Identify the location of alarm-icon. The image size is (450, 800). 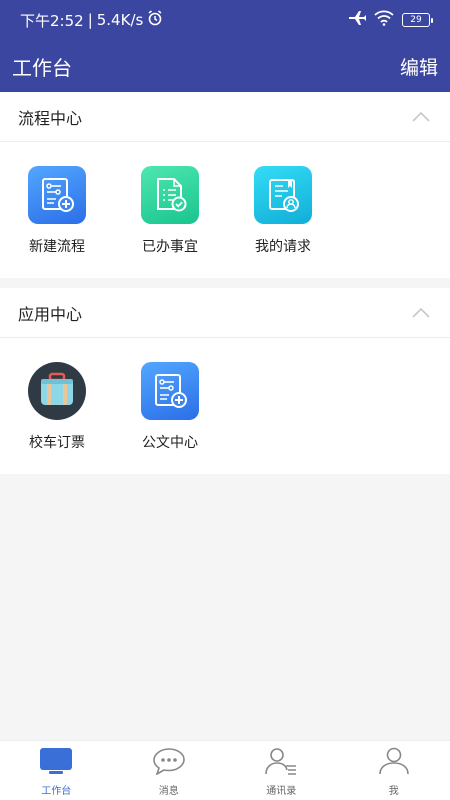
(155, 20).